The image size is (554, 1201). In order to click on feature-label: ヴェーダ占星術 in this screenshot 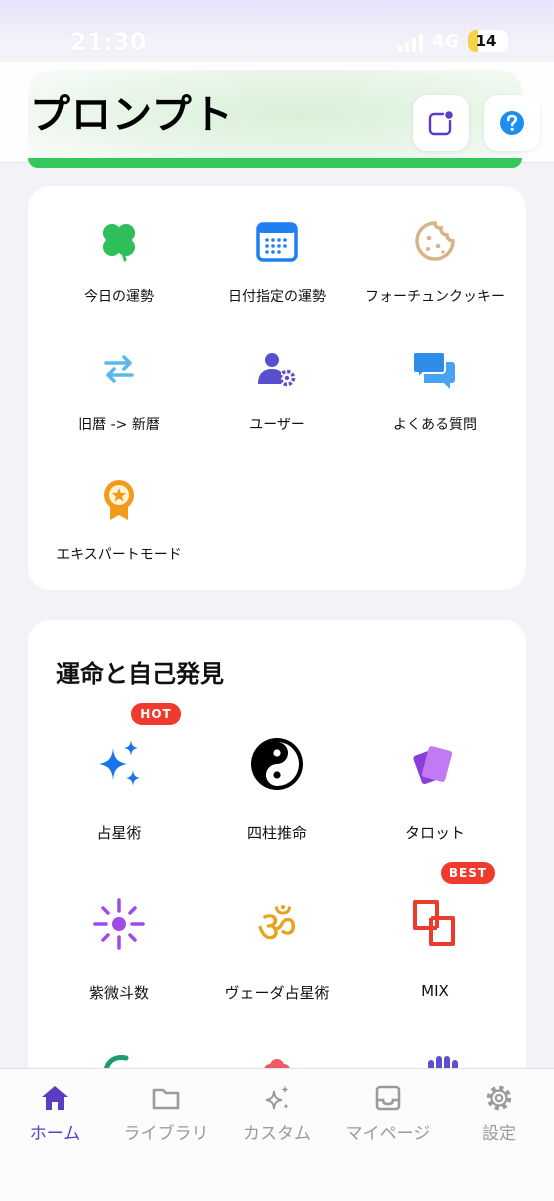, I will do `click(277, 993)`.